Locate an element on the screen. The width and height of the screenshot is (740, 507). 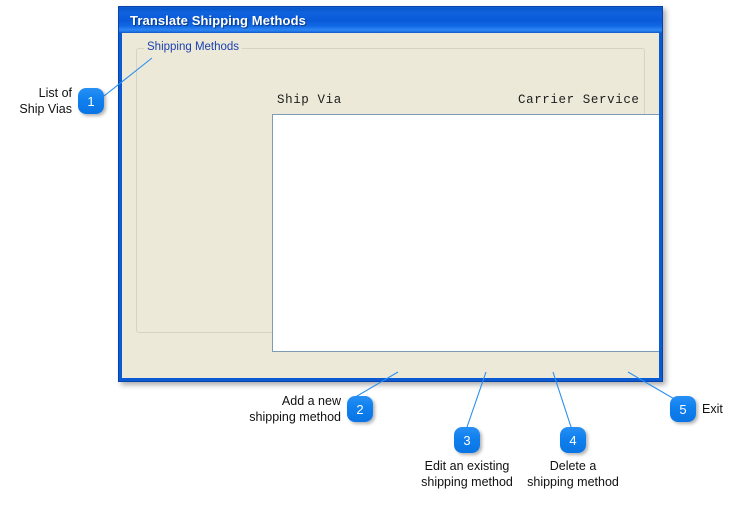
callout-label-5: Exit is located at coordinates (712, 409).